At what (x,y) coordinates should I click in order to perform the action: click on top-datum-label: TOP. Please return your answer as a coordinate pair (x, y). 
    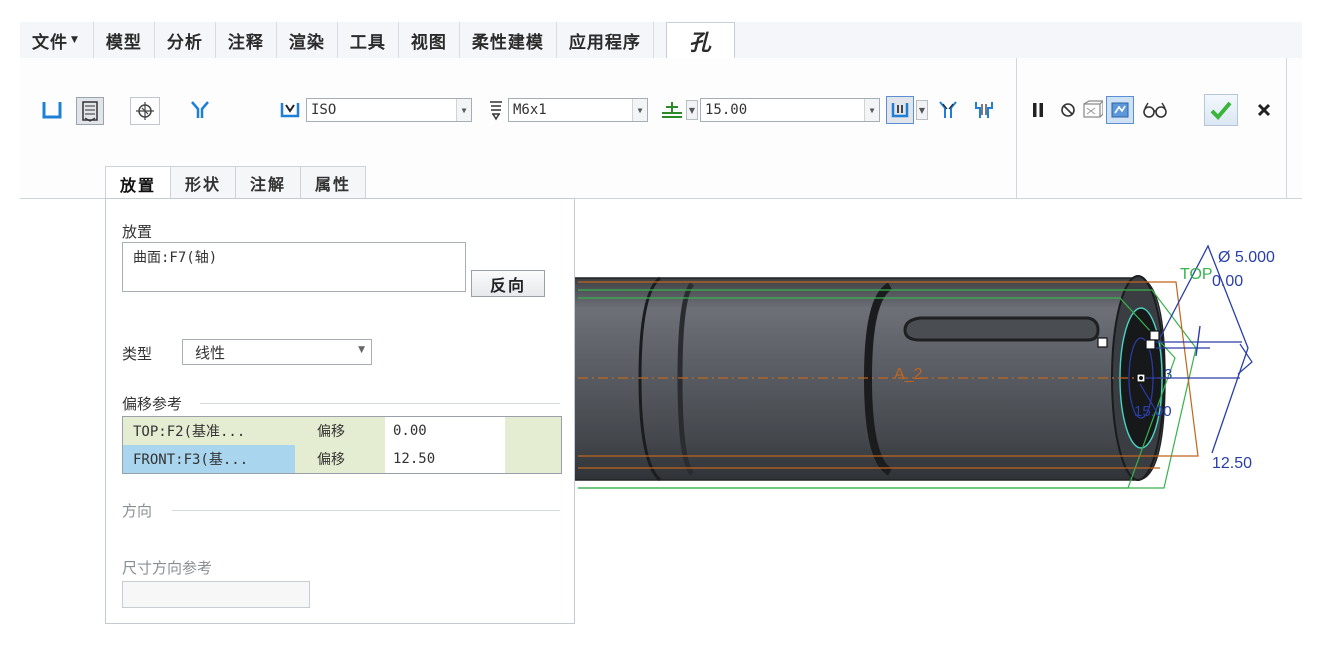
    Looking at the image, I should click on (1196, 274).